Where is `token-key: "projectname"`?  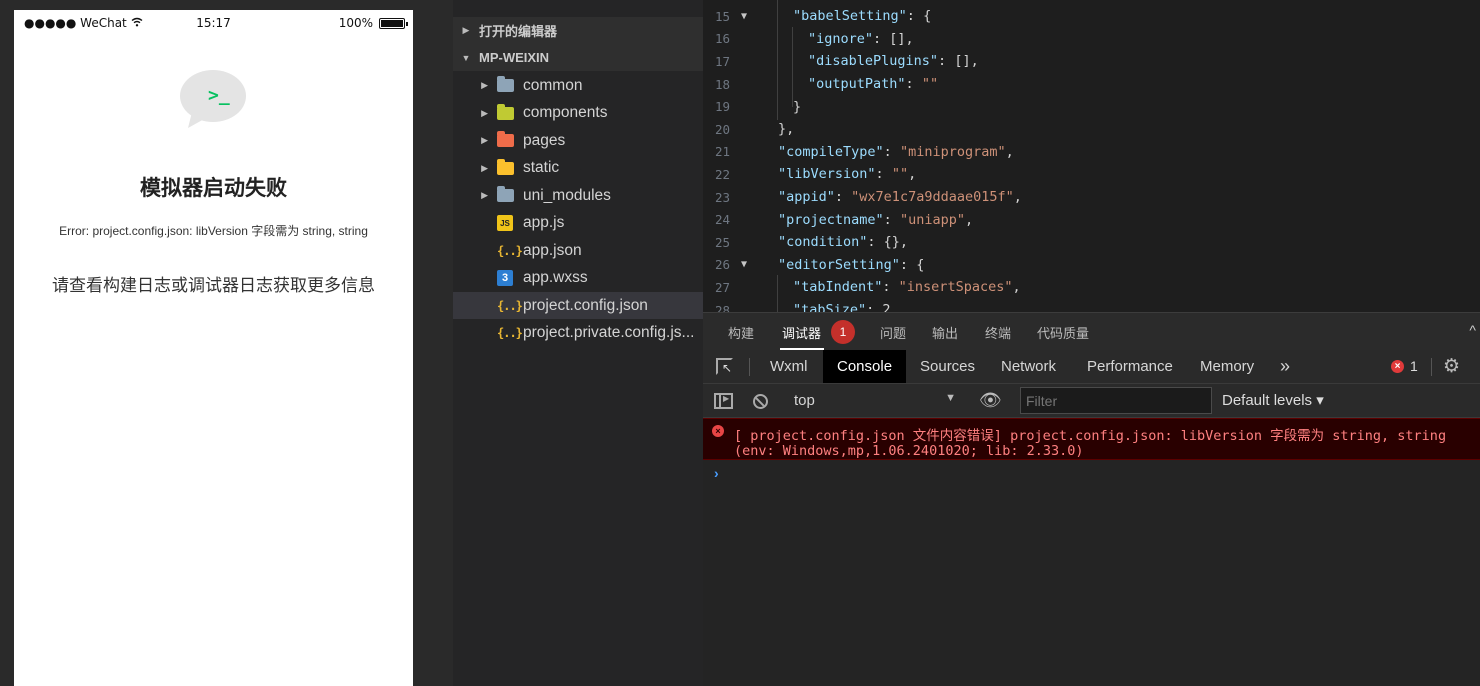
token-key: "projectname" is located at coordinates (831, 219).